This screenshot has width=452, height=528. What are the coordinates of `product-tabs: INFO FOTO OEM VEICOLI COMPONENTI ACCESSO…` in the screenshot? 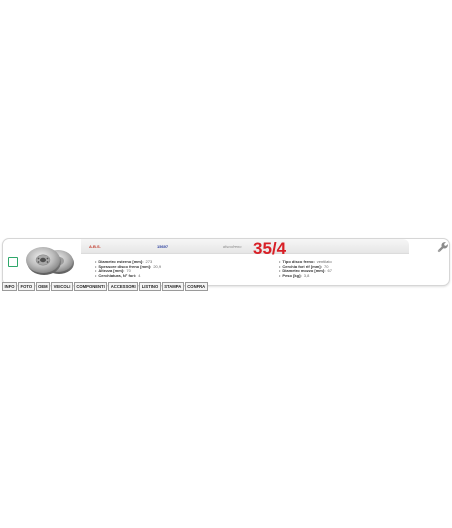 It's located at (105, 286).